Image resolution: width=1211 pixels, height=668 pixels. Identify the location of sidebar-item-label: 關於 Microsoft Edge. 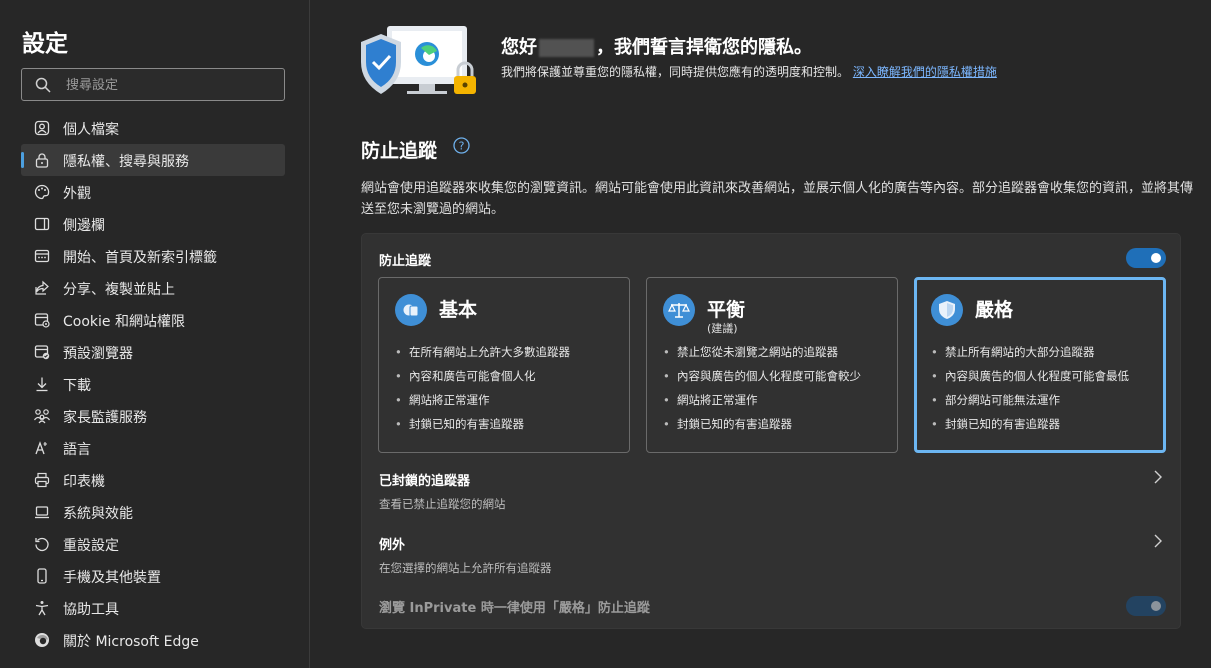
(131, 642).